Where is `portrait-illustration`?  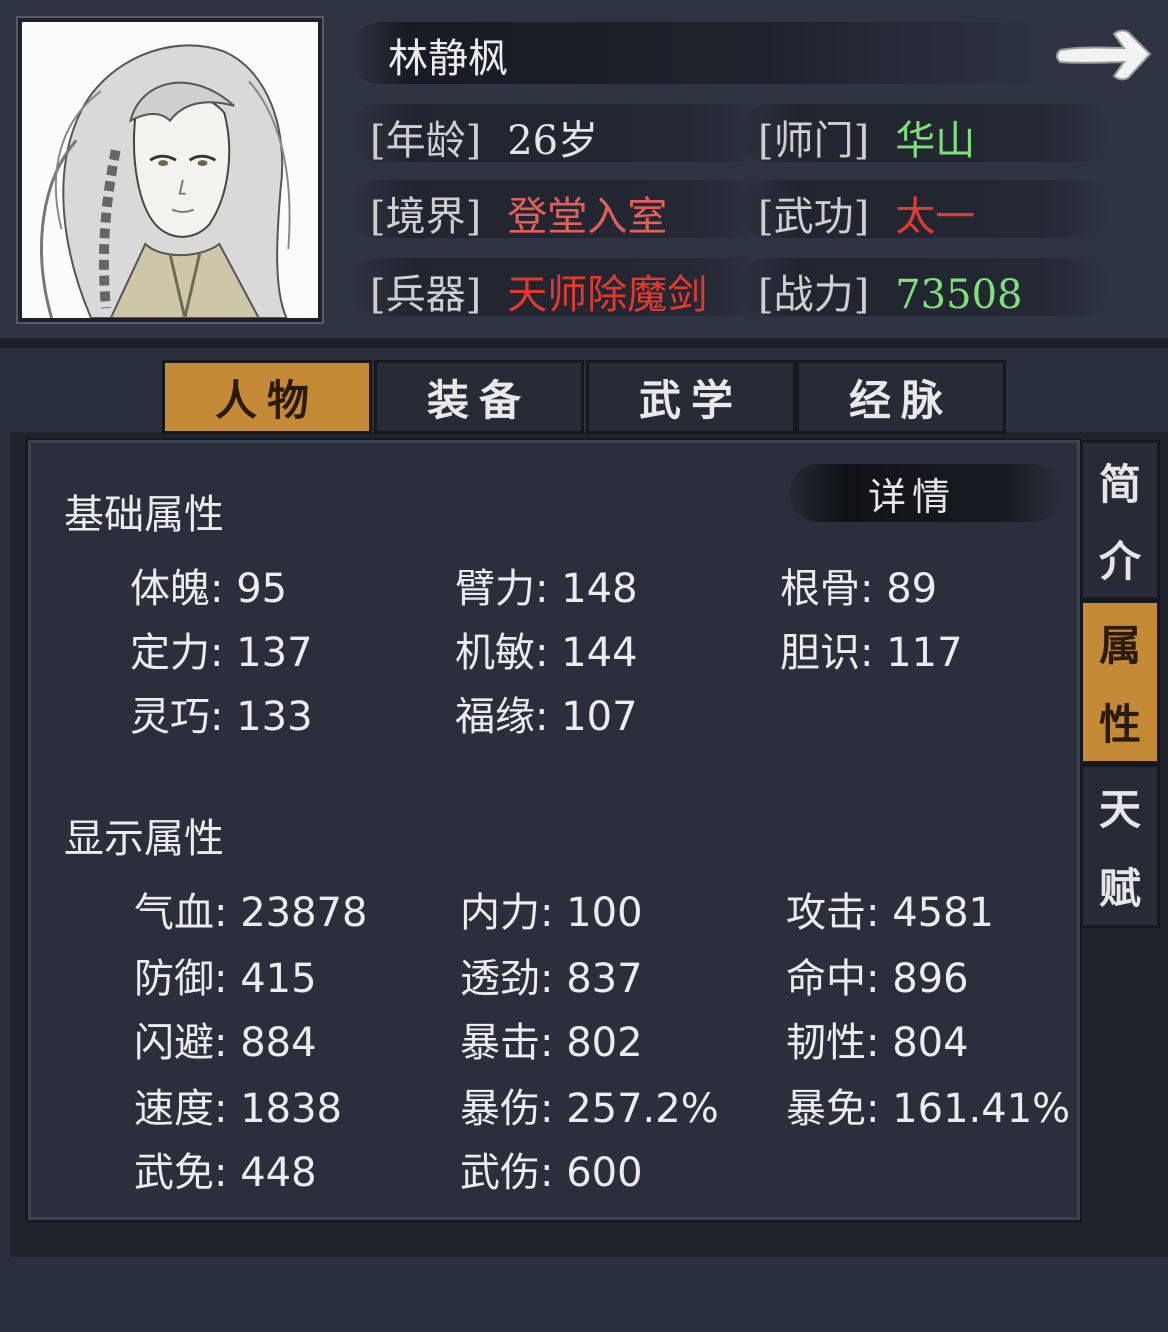 portrait-illustration is located at coordinates (170, 170).